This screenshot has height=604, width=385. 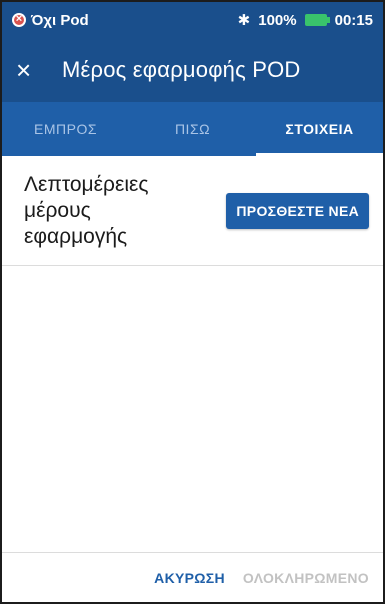 I want to click on site-details-title: Λεπτομέρειες μέρους εφαρμογής, so click(x=86, y=210).